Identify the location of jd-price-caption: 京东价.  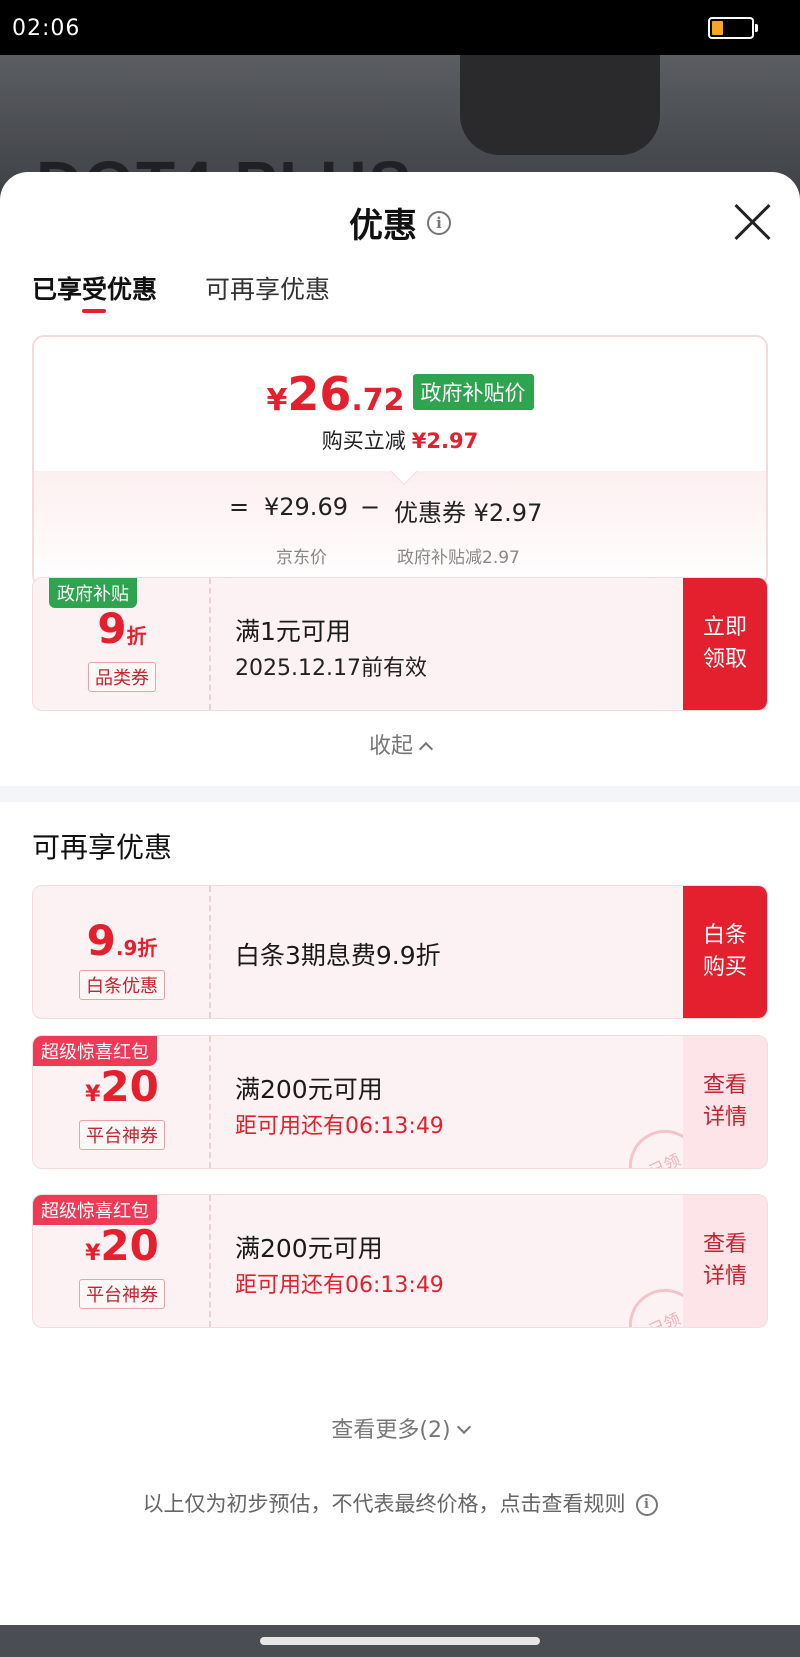
(301, 558).